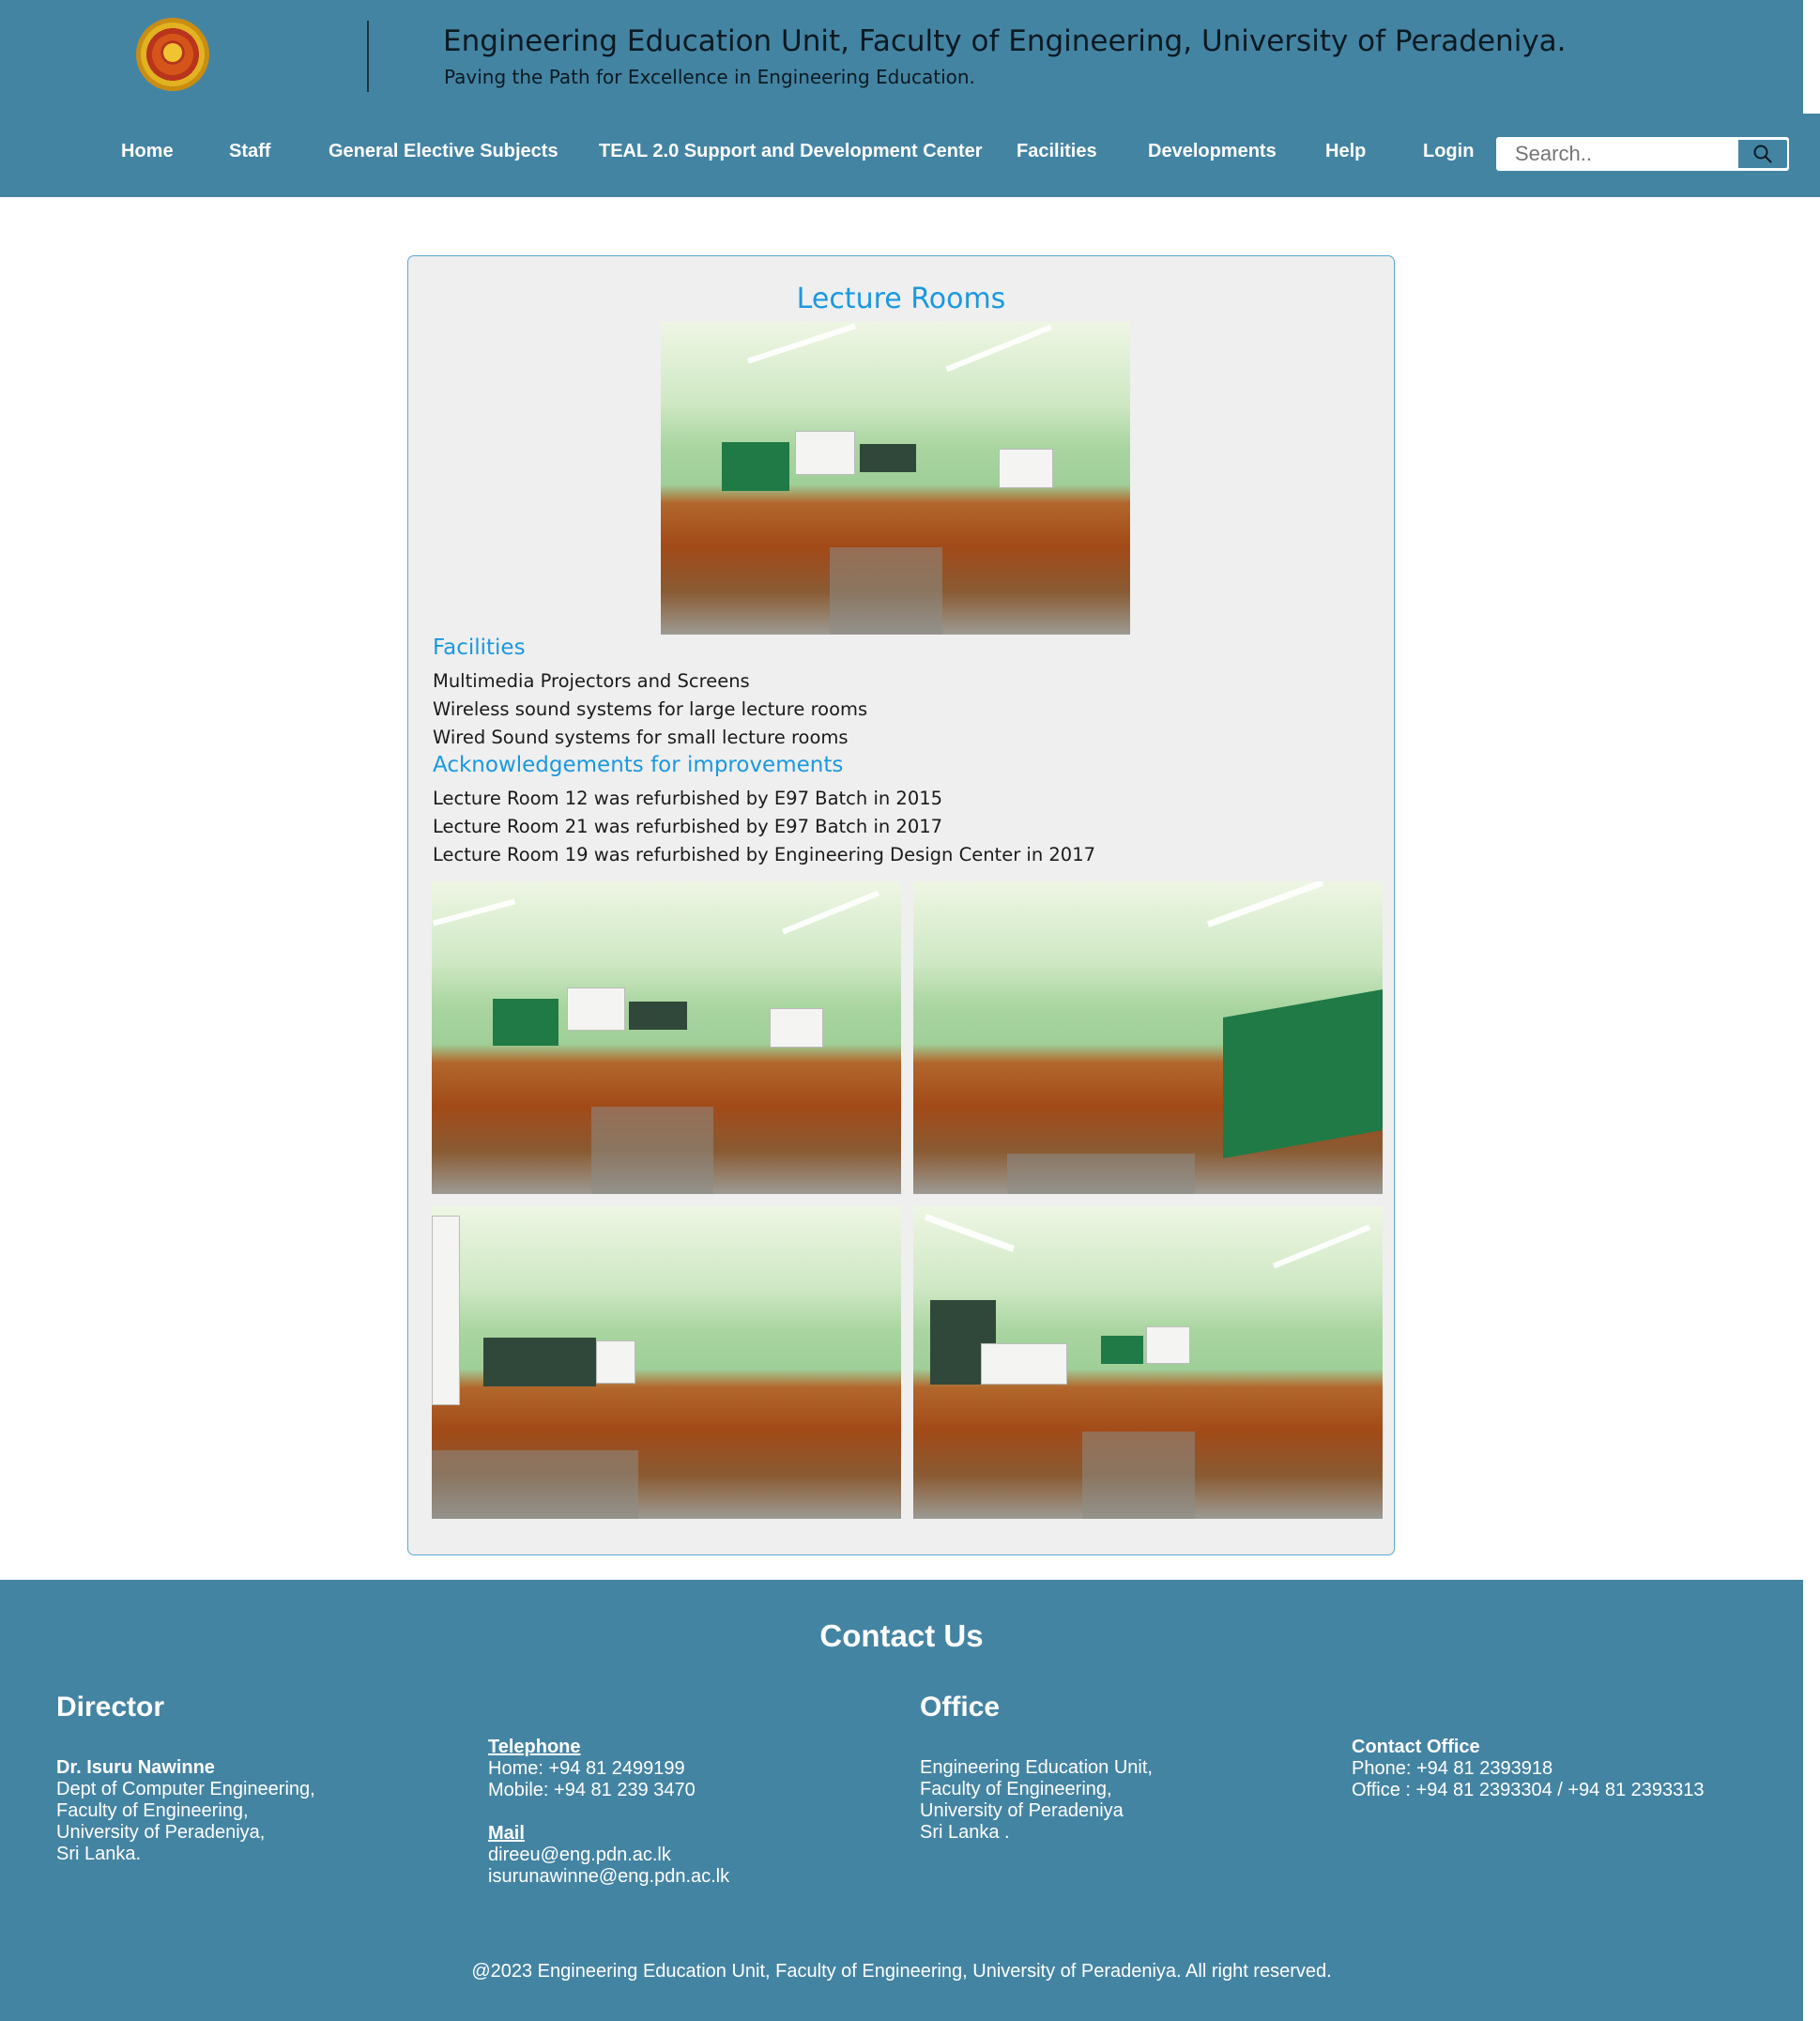  I want to click on nav-home: Home, so click(147, 151).